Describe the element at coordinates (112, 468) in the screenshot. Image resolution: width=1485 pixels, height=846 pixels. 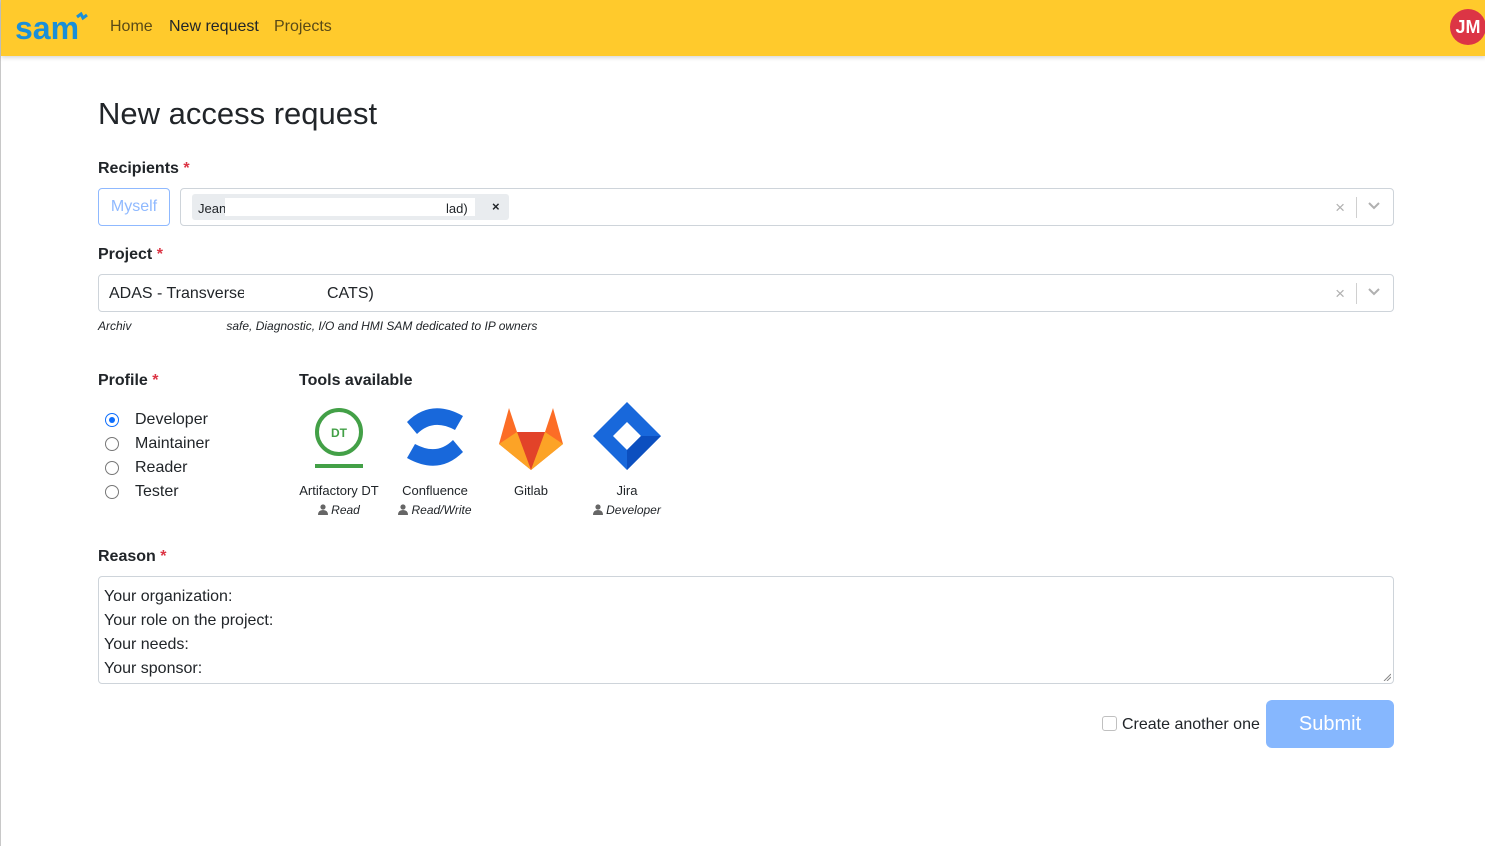
I see `radio-reader` at that location.